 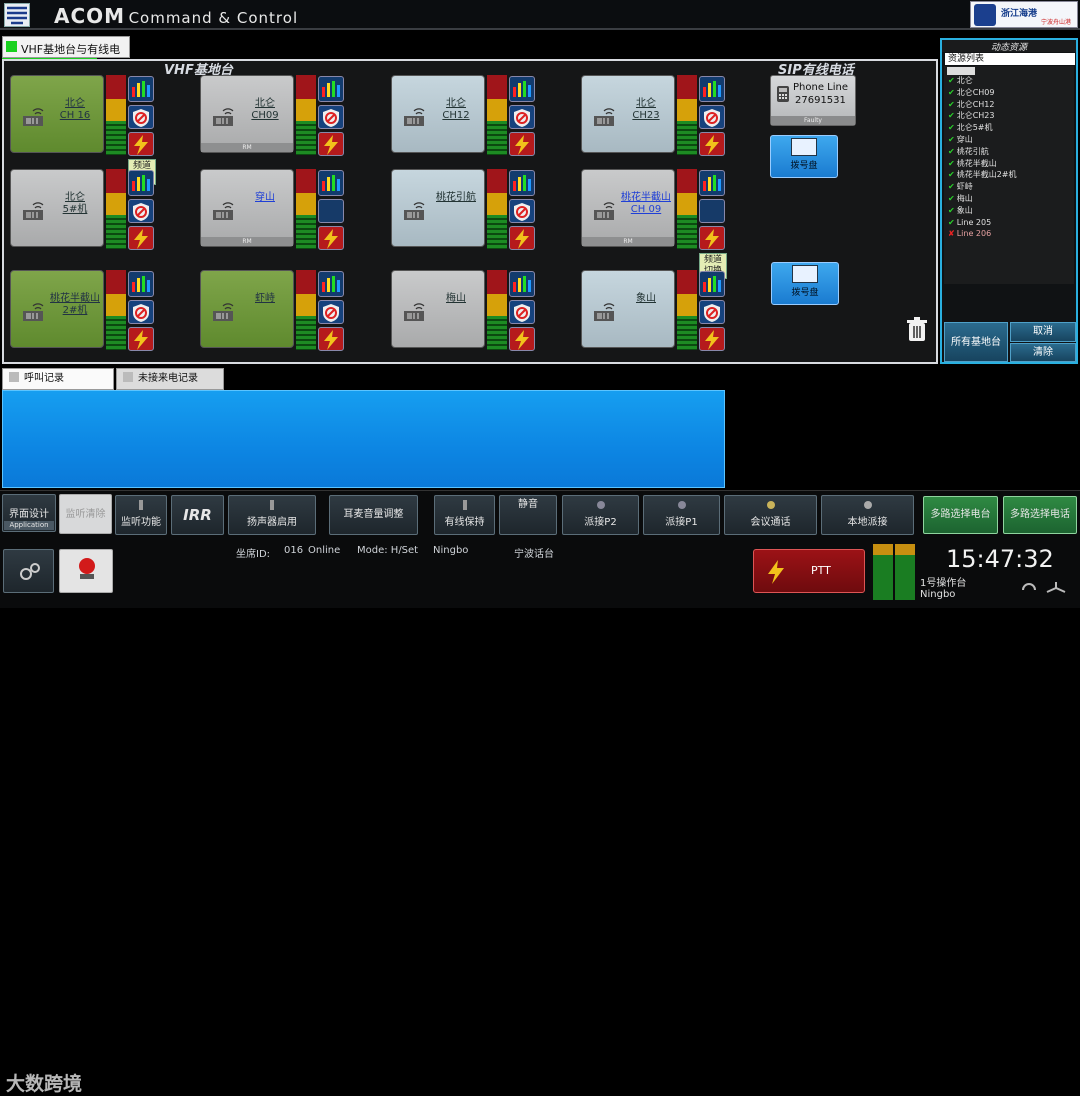 I want to click on resource-item: ✔ 北仑CH09, so click(x=1009, y=93).